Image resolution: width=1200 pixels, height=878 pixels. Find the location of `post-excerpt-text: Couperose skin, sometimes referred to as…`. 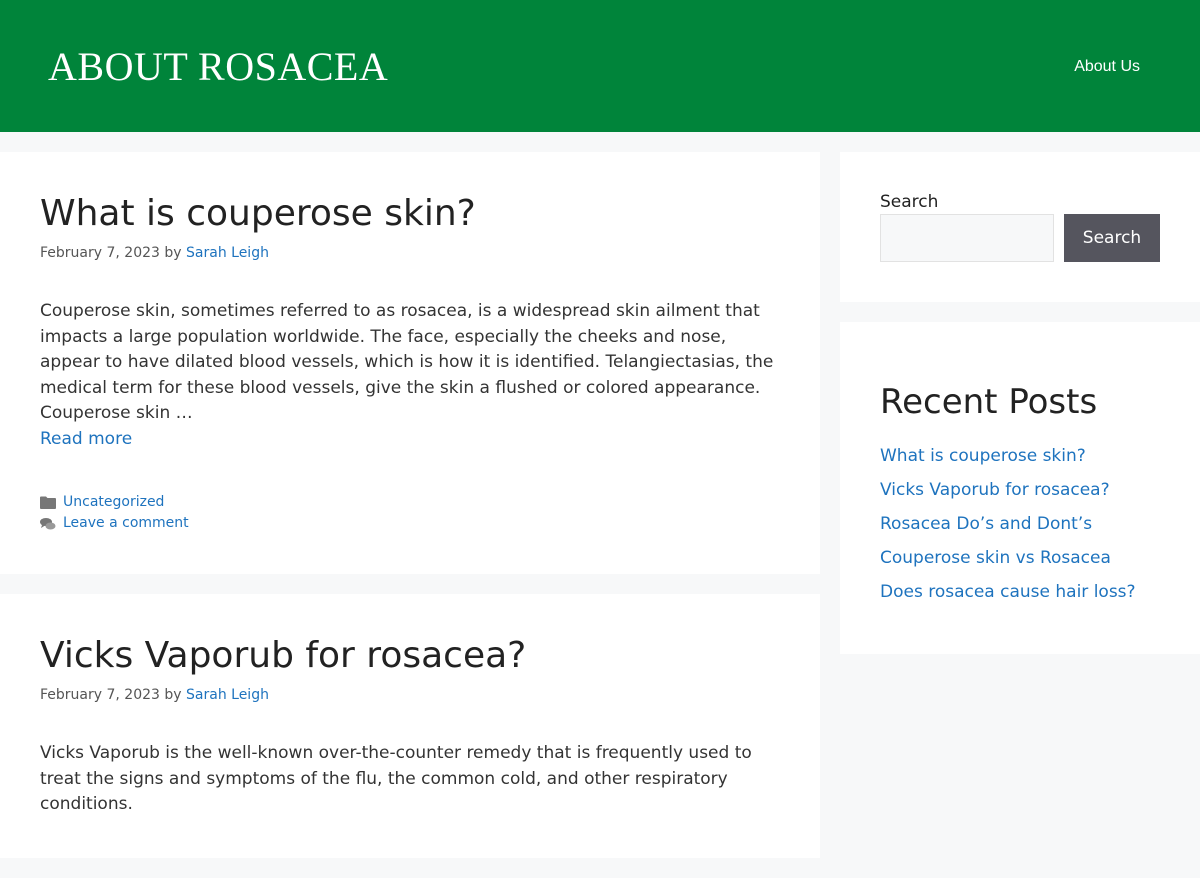

post-excerpt-text: Couperose skin, sometimes referred to as… is located at coordinates (407, 362).